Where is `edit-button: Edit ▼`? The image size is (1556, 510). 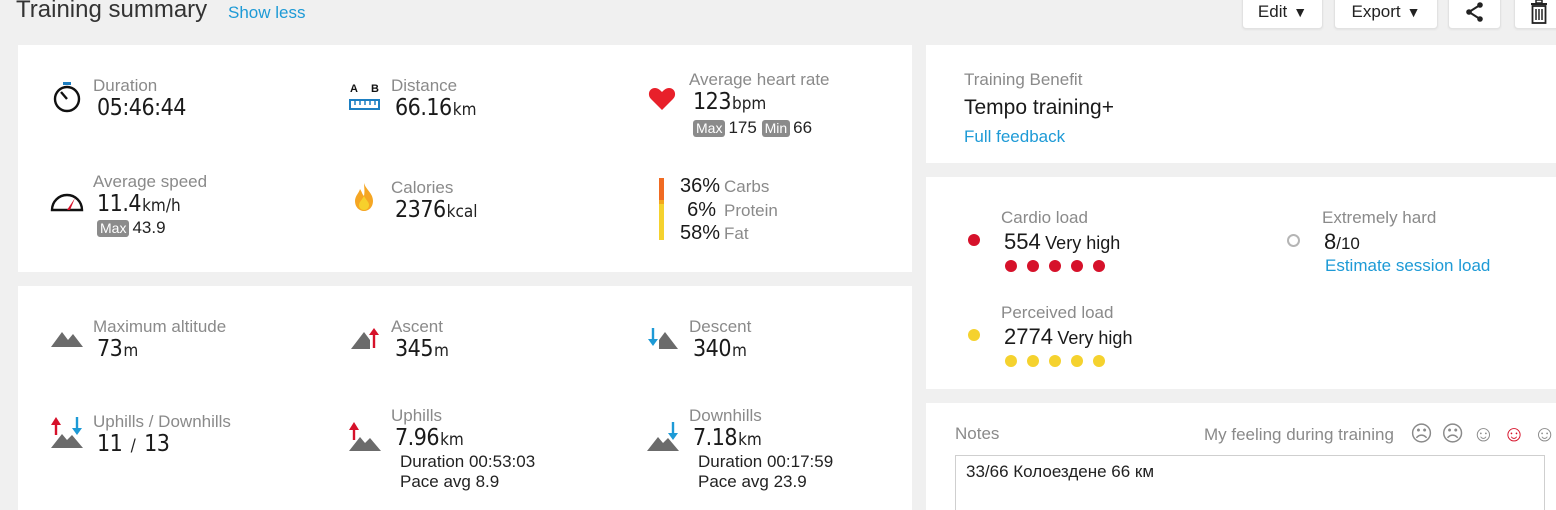 edit-button: Edit ▼ is located at coordinates (1282, 14).